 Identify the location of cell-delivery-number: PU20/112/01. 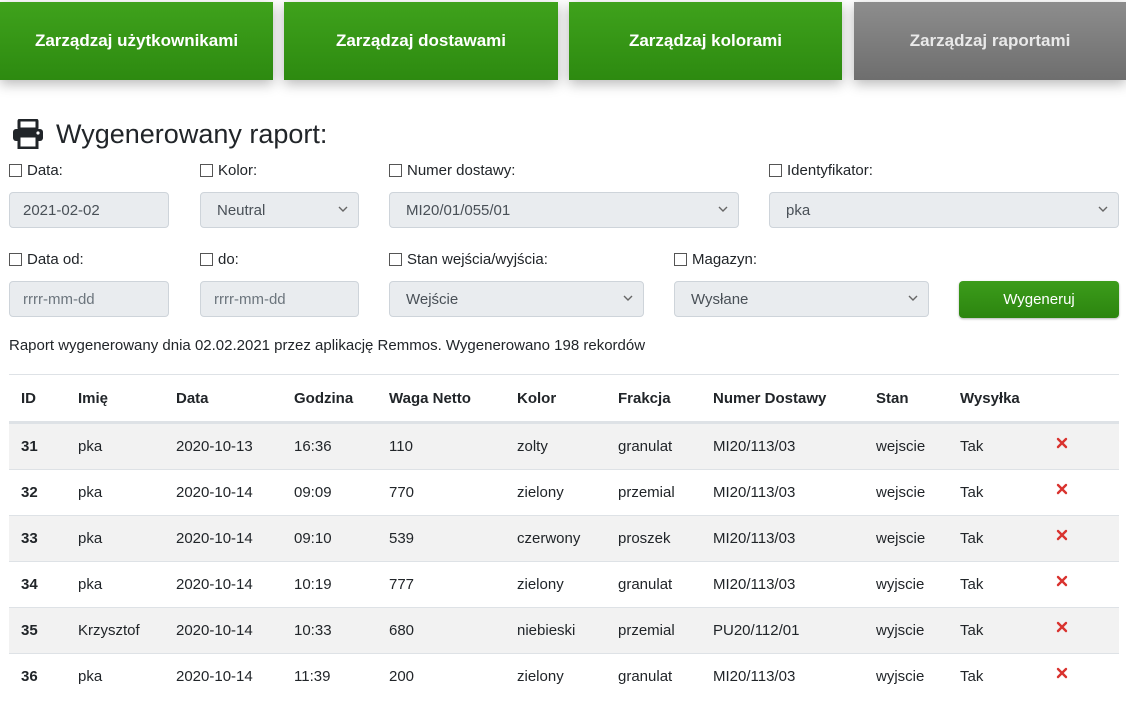
(756, 630).